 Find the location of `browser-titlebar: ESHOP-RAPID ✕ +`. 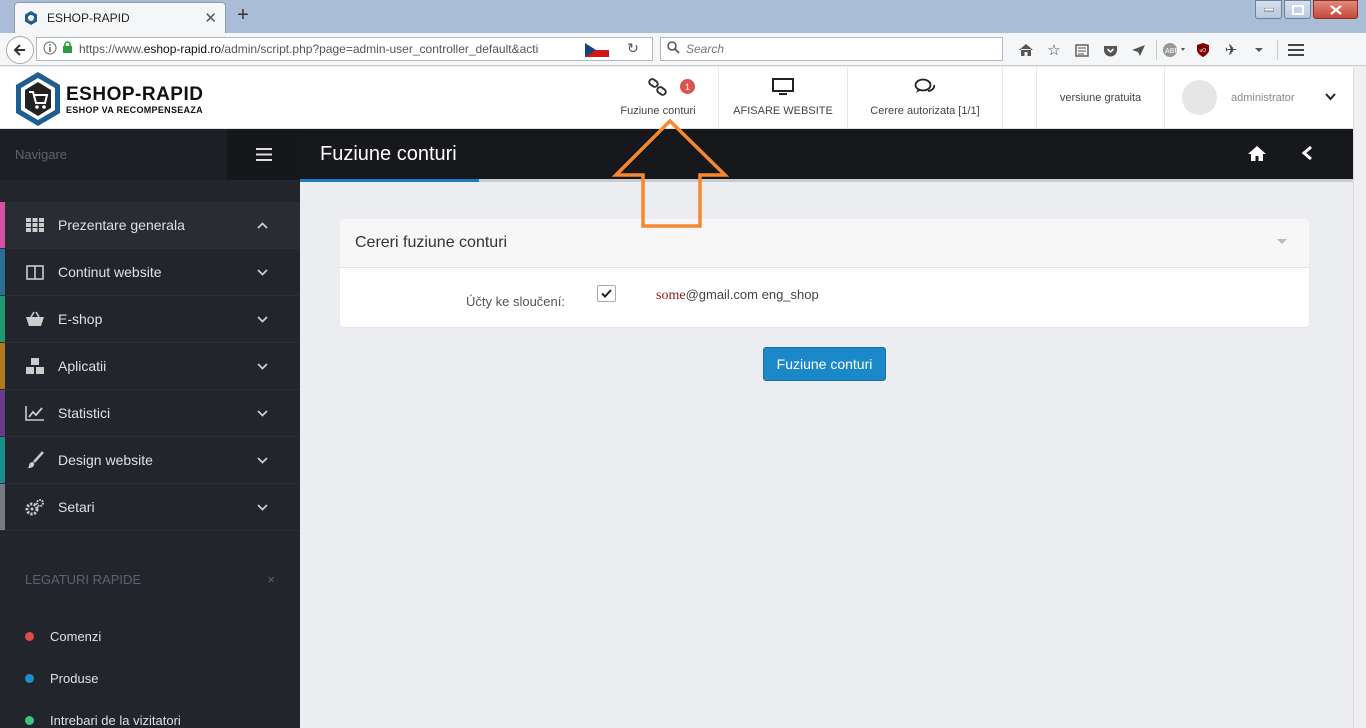

browser-titlebar: ESHOP-RAPID ✕ + is located at coordinates (683, 16).